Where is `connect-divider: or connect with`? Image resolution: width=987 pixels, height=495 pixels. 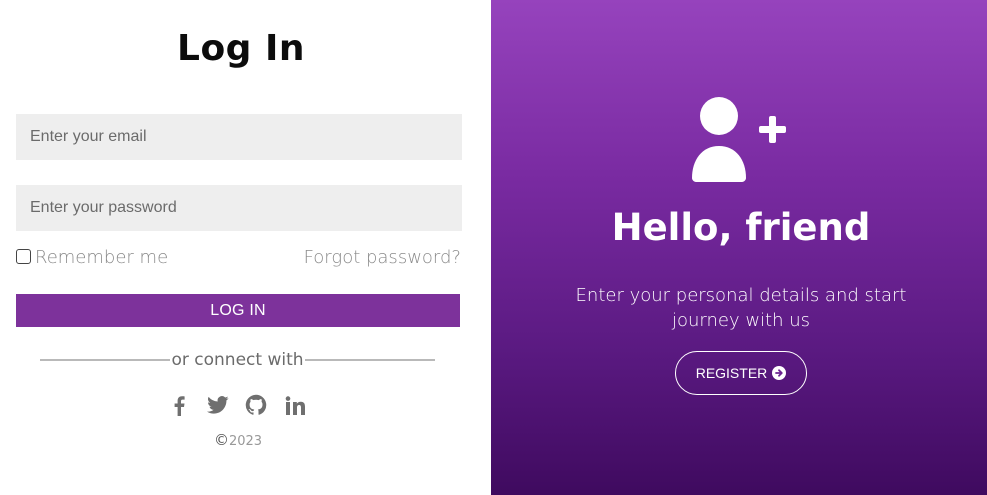 connect-divider: or connect with is located at coordinates (238, 360).